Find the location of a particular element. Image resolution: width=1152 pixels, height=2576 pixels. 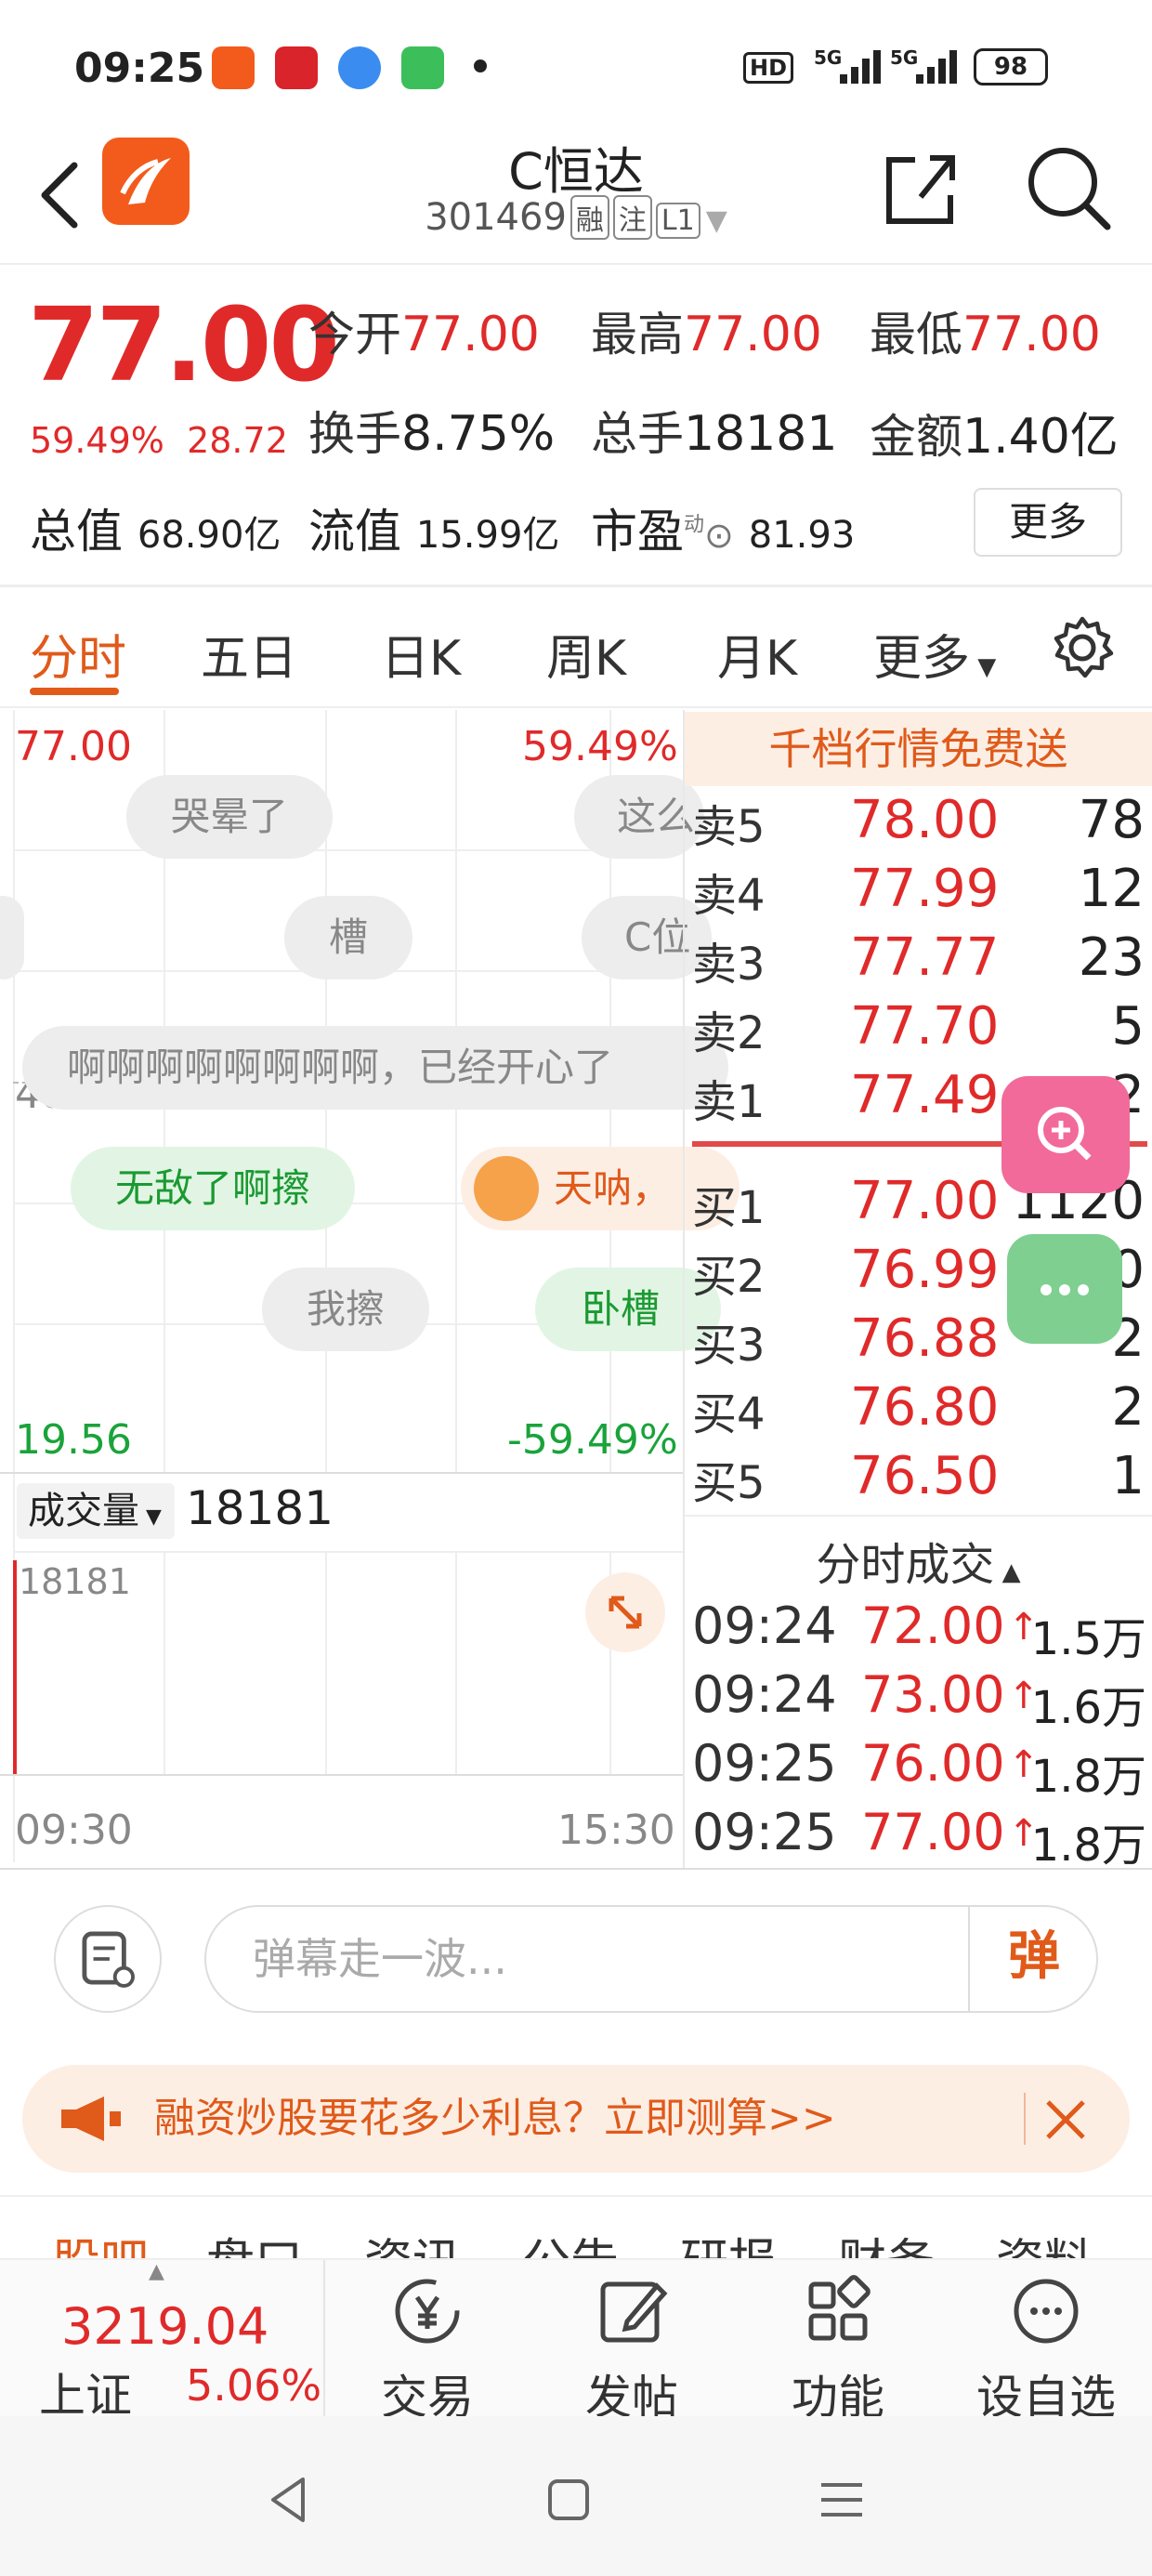

chat-more-button is located at coordinates (1064, 1289).